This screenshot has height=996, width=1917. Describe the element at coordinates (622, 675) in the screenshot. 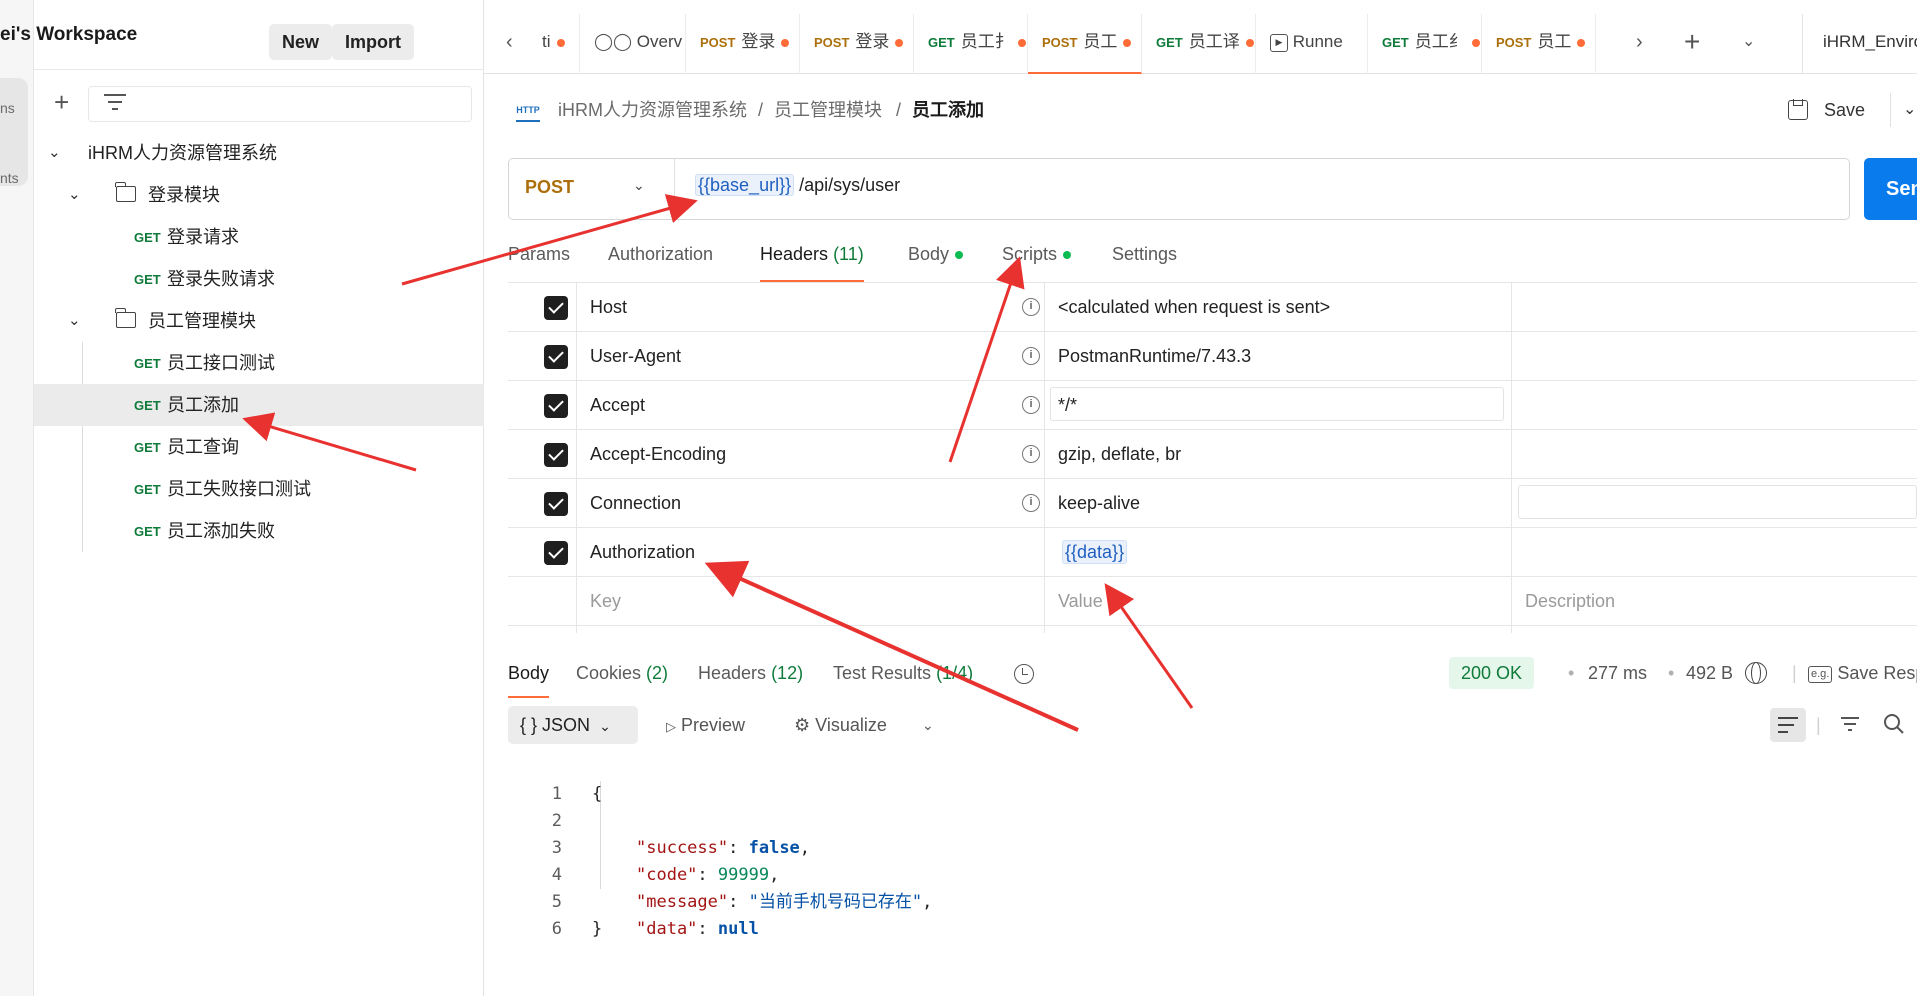

I see `response-tab-cookies: Cookies (2)` at that location.